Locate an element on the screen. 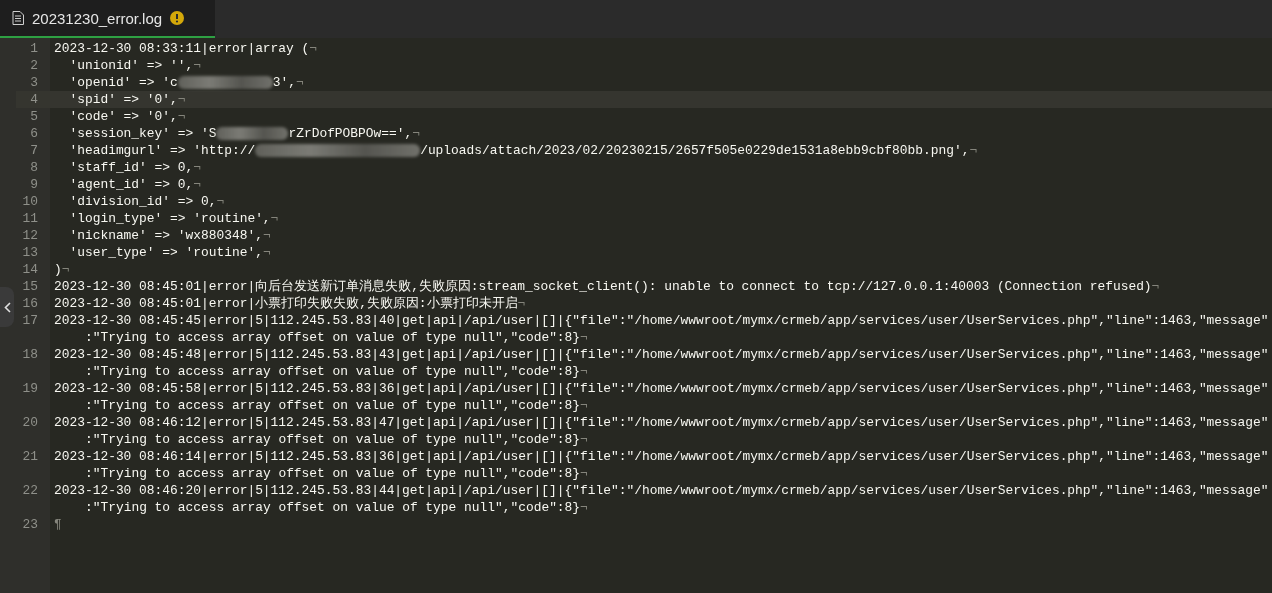  code-text: 'nickname' => 'wx880348', is located at coordinates (165, 235).